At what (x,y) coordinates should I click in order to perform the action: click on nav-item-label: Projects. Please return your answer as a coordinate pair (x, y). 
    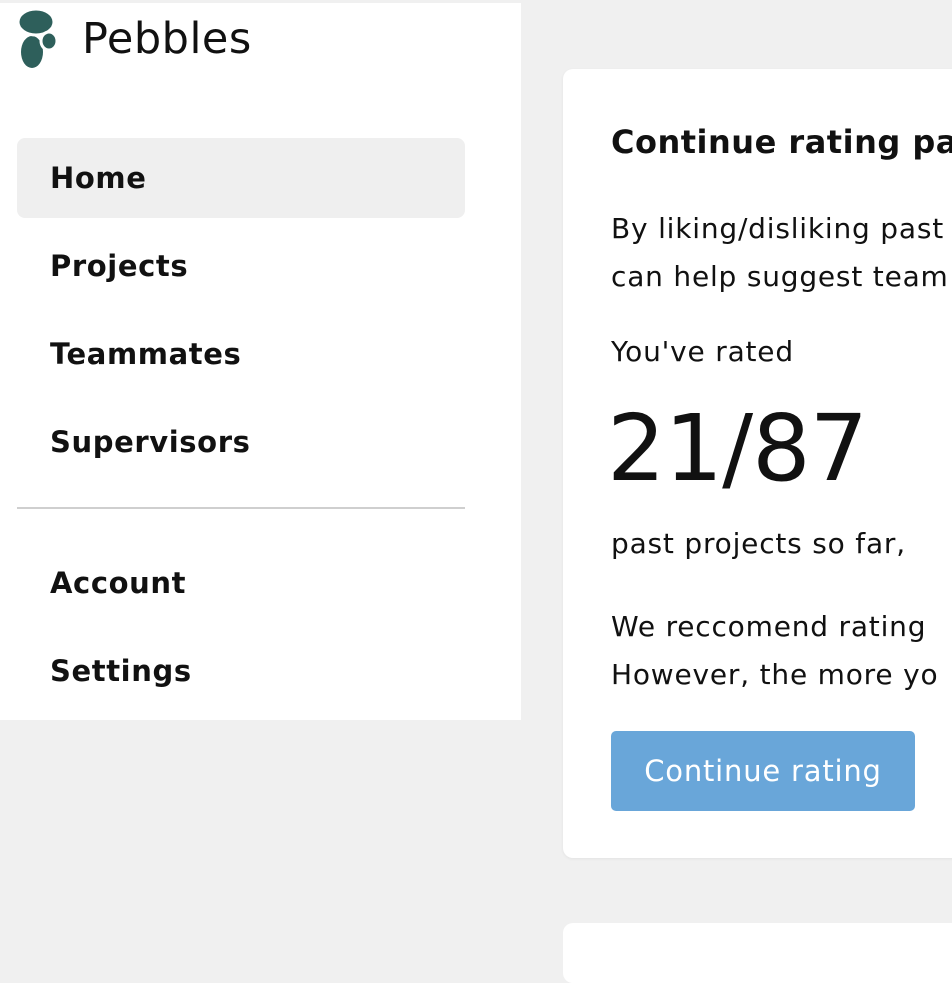
    Looking at the image, I should click on (119, 266).